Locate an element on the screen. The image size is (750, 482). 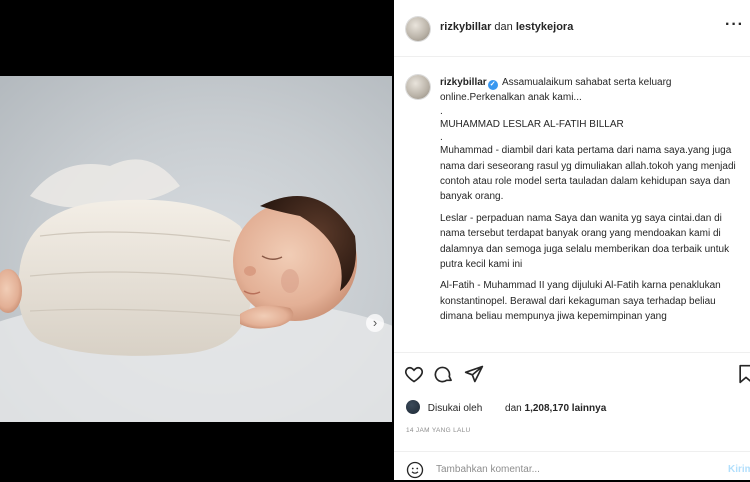
caption-author-avatar is located at coordinates (418, 87).